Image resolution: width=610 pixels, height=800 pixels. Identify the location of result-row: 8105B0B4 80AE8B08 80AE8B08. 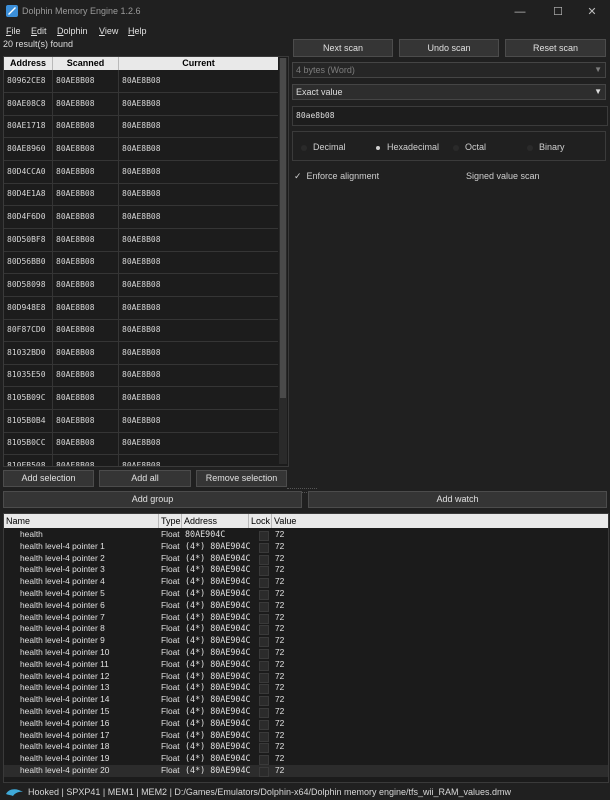
(141, 421).